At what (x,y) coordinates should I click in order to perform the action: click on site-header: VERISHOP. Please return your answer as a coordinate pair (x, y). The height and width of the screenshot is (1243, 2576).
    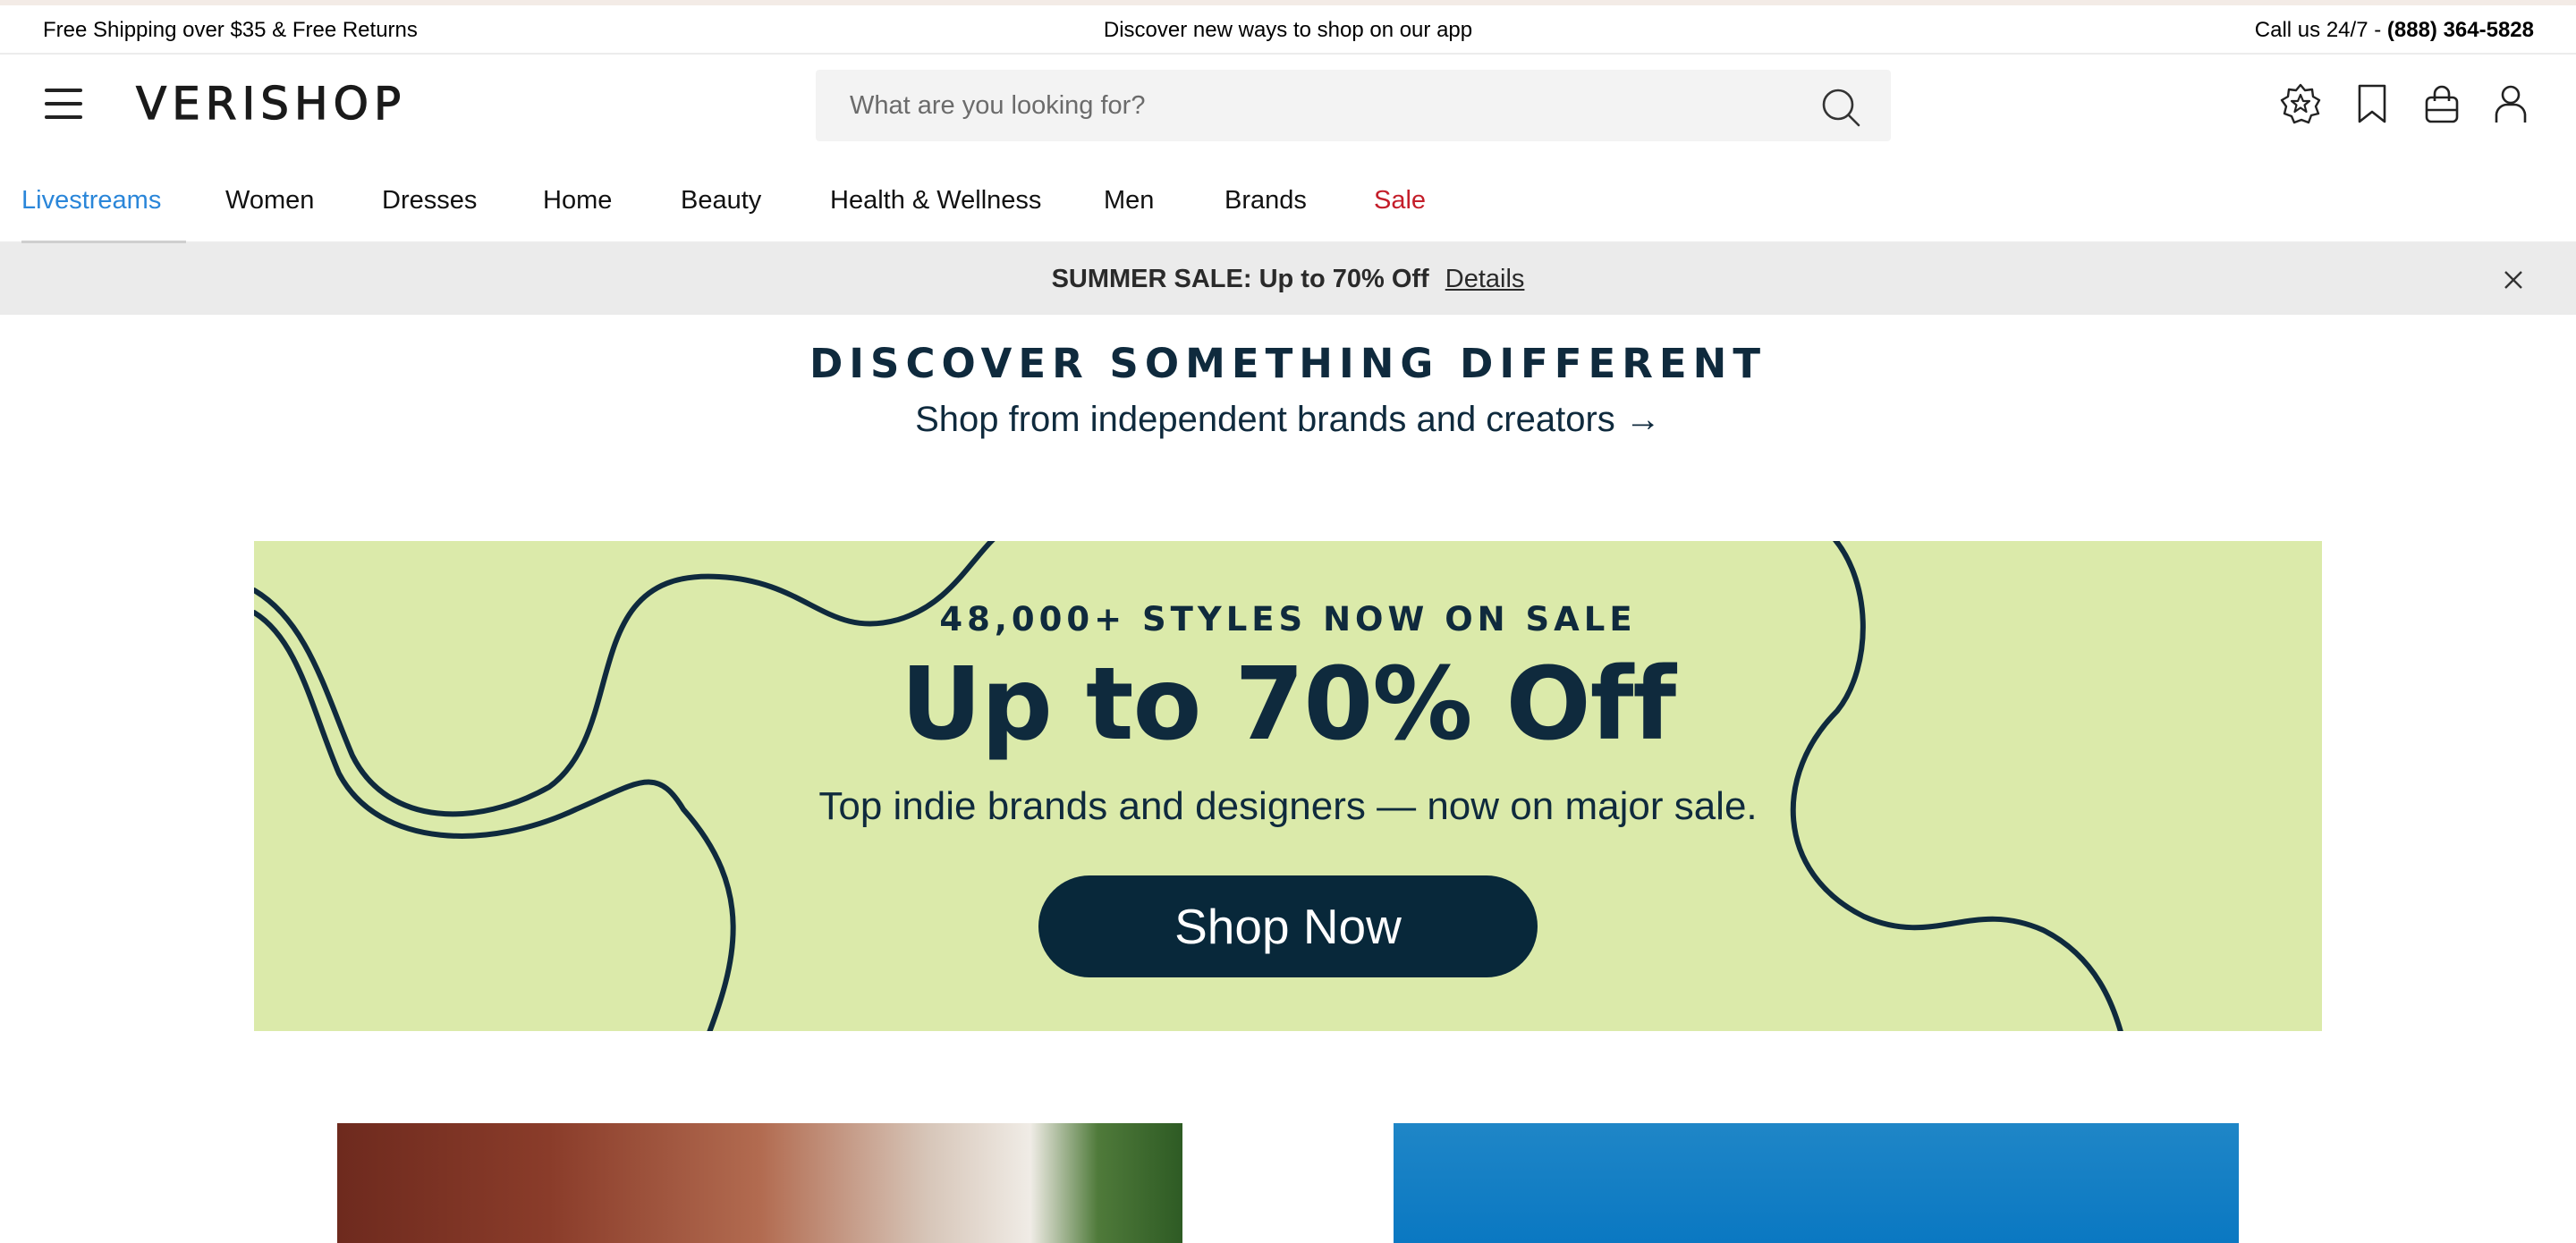
    Looking at the image, I should click on (1288, 105).